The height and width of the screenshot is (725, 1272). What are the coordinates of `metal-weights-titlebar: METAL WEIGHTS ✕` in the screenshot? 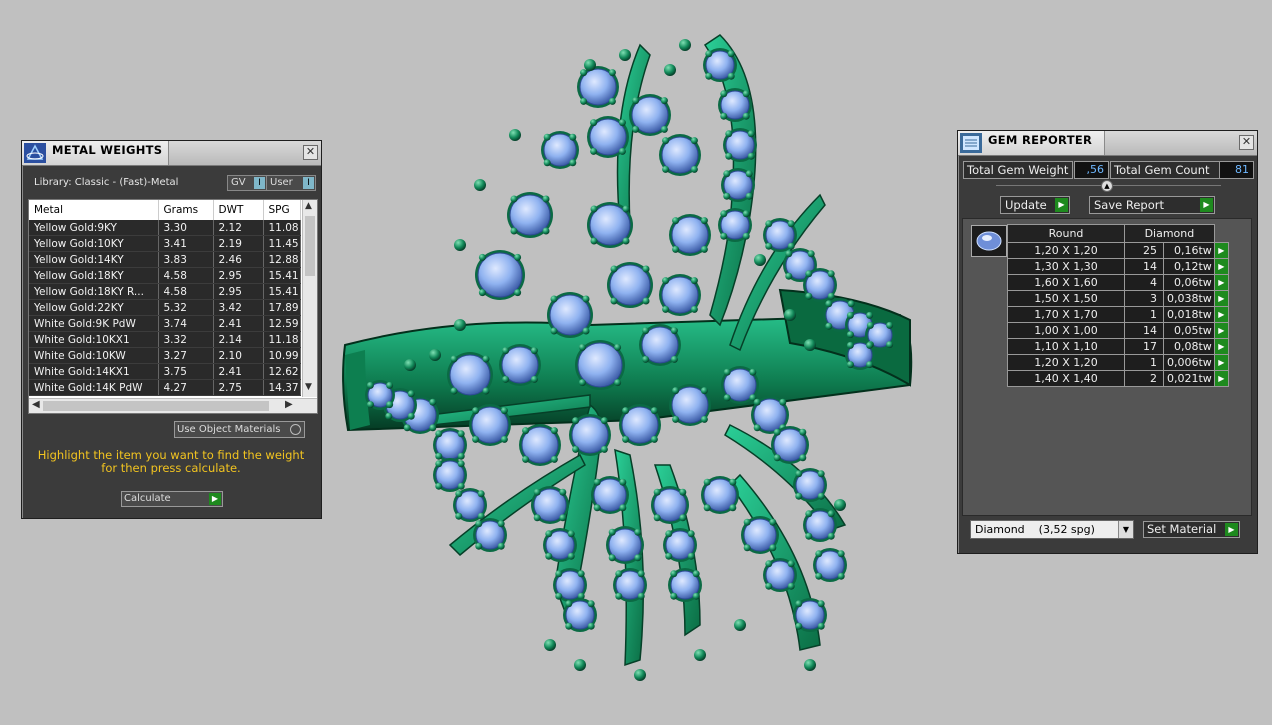 It's located at (171, 153).